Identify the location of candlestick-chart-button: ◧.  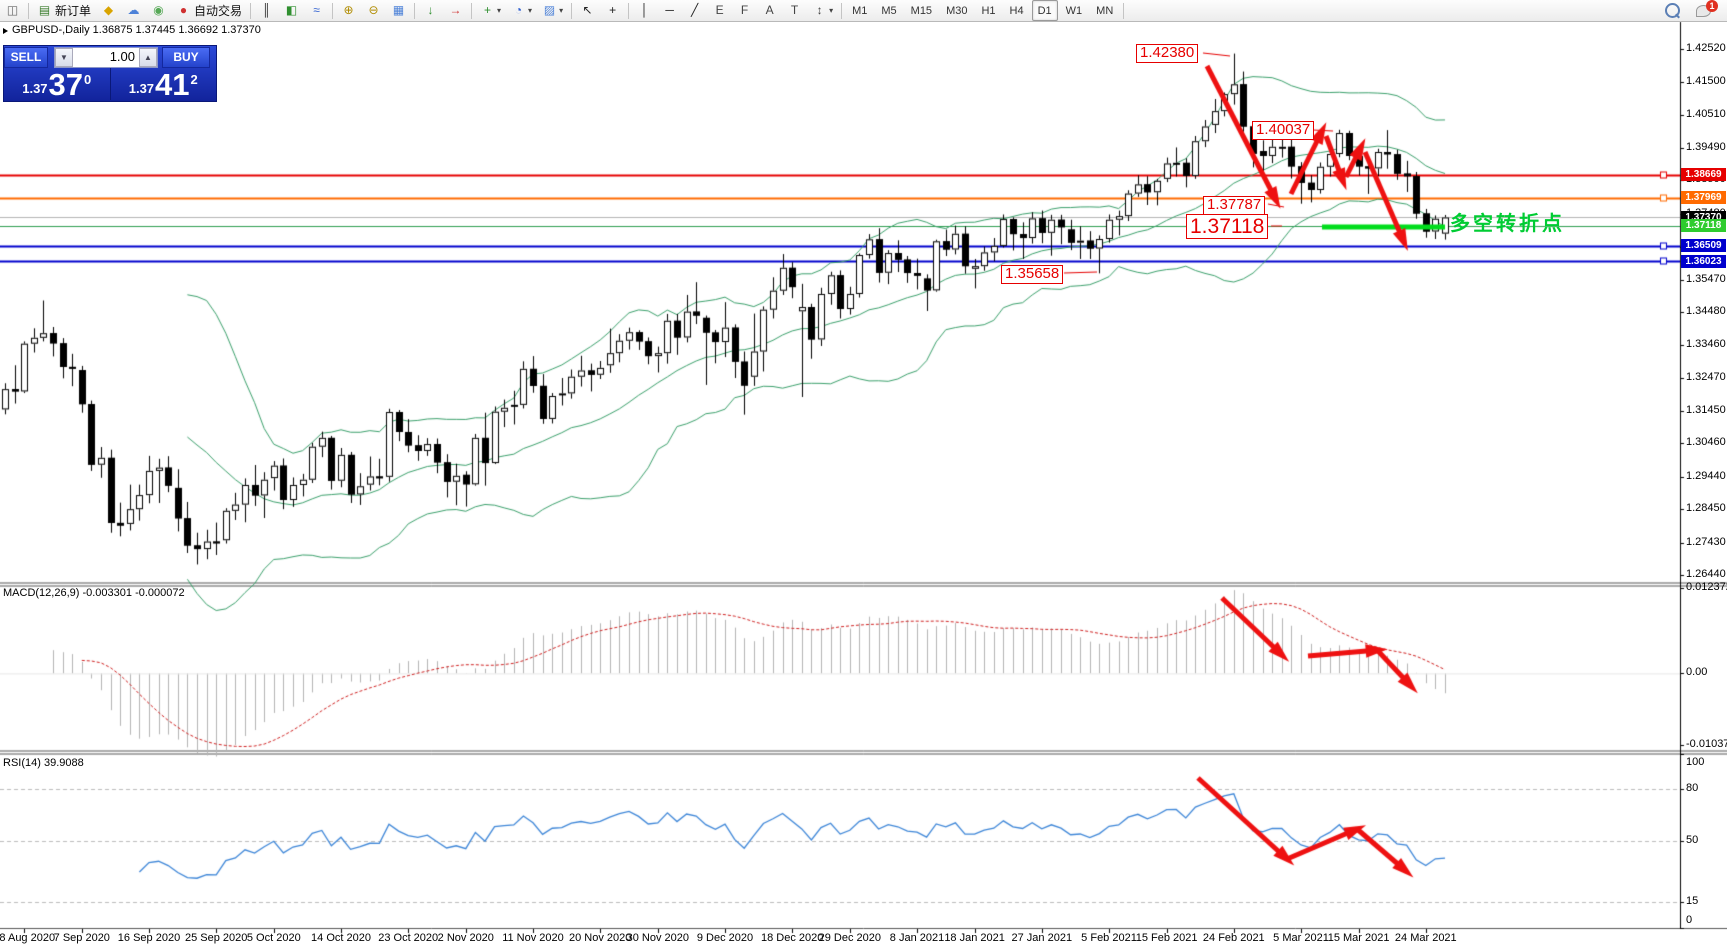
(291, 10).